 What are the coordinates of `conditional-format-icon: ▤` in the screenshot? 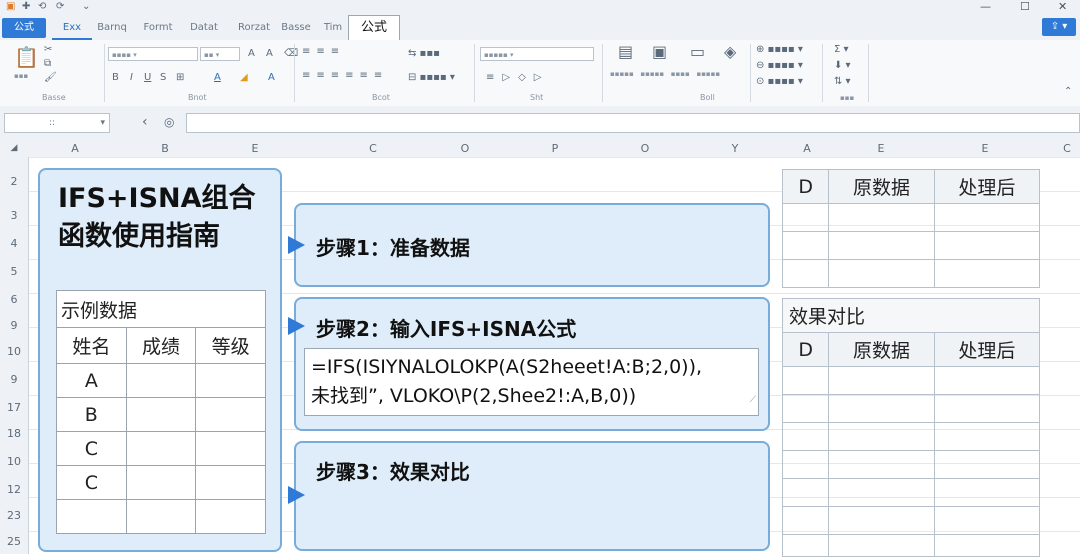 It's located at (625, 52).